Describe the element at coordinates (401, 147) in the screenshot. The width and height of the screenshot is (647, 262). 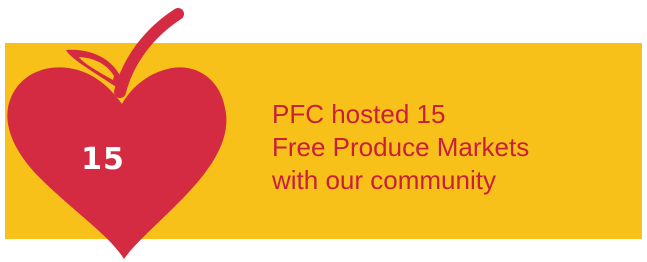
I see `summary-line-2: Free Produce Markets` at that location.